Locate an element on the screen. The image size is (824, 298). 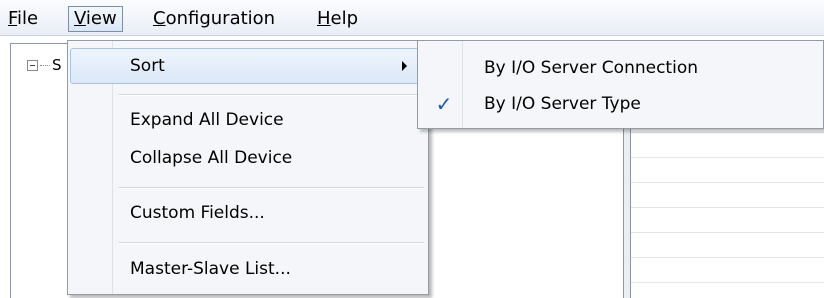
menu-view: View is located at coordinates (95, 19).